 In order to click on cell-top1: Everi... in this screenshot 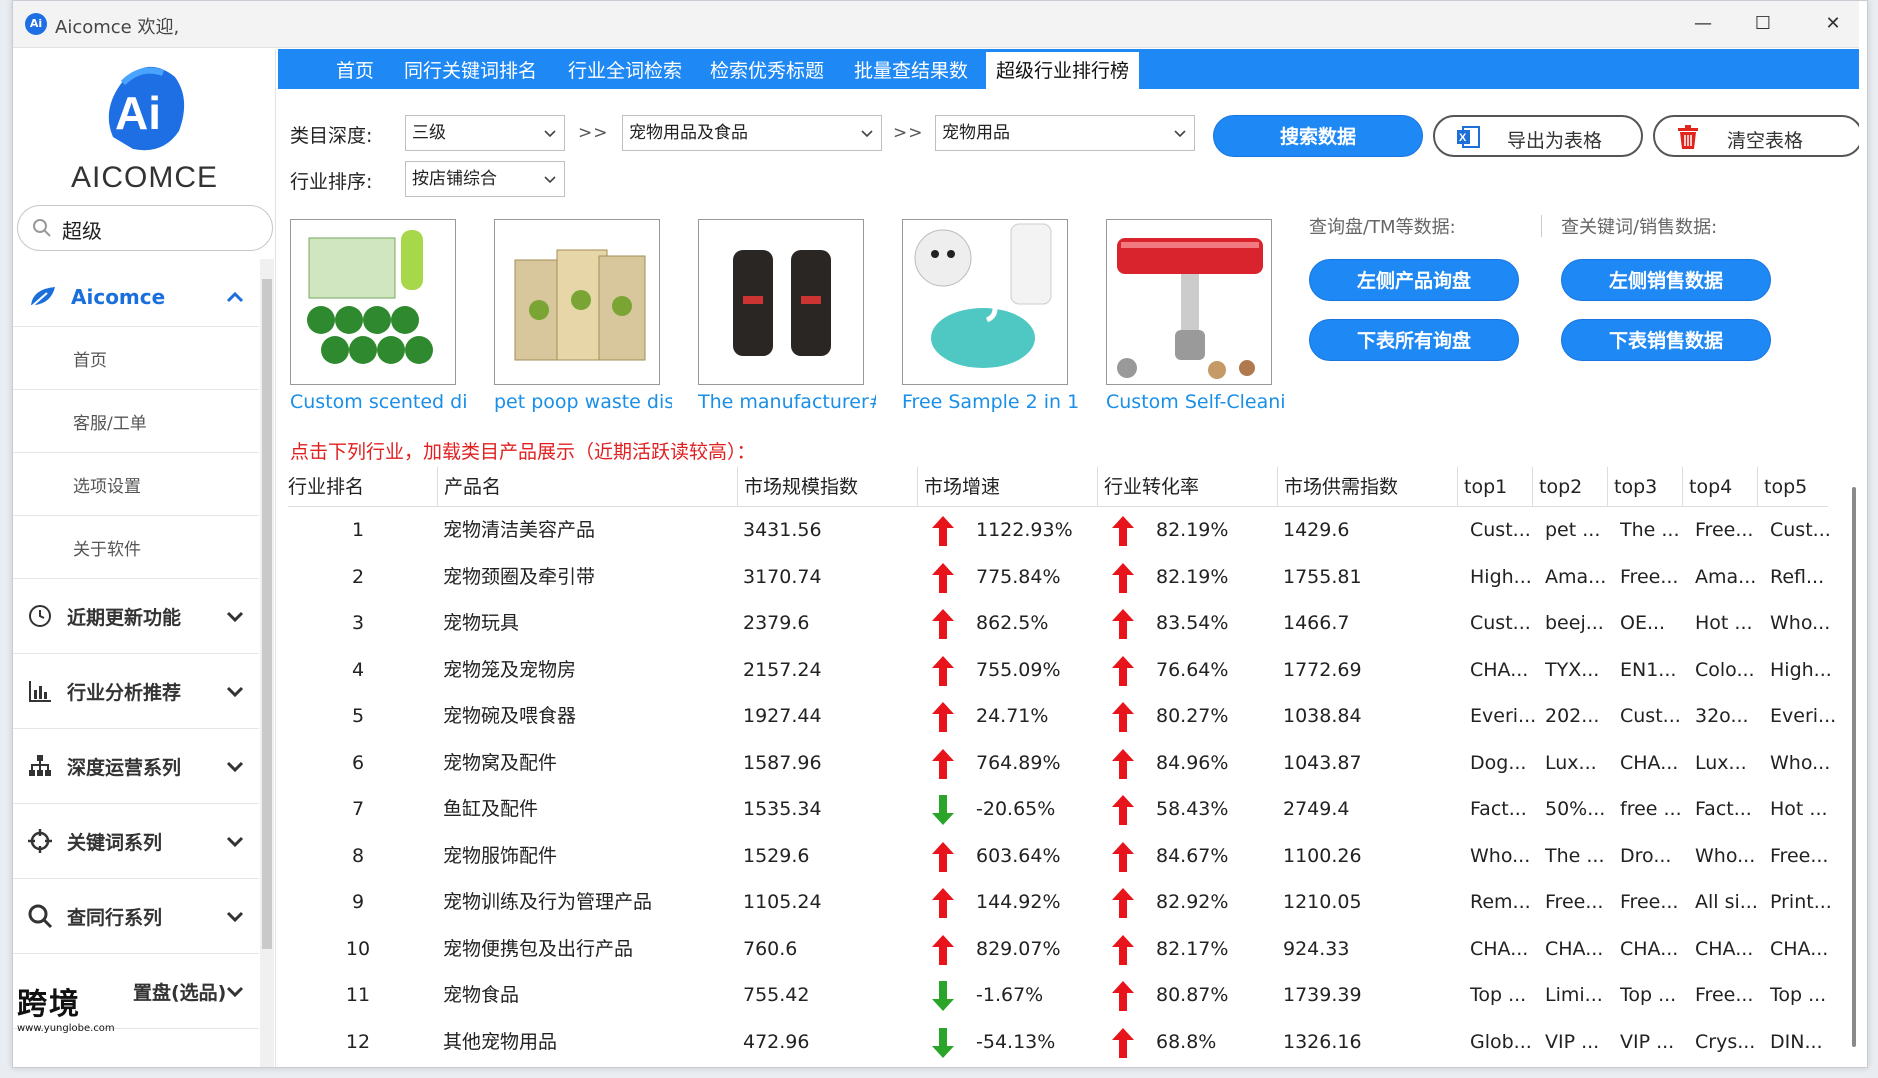, I will do `click(1504, 716)`.